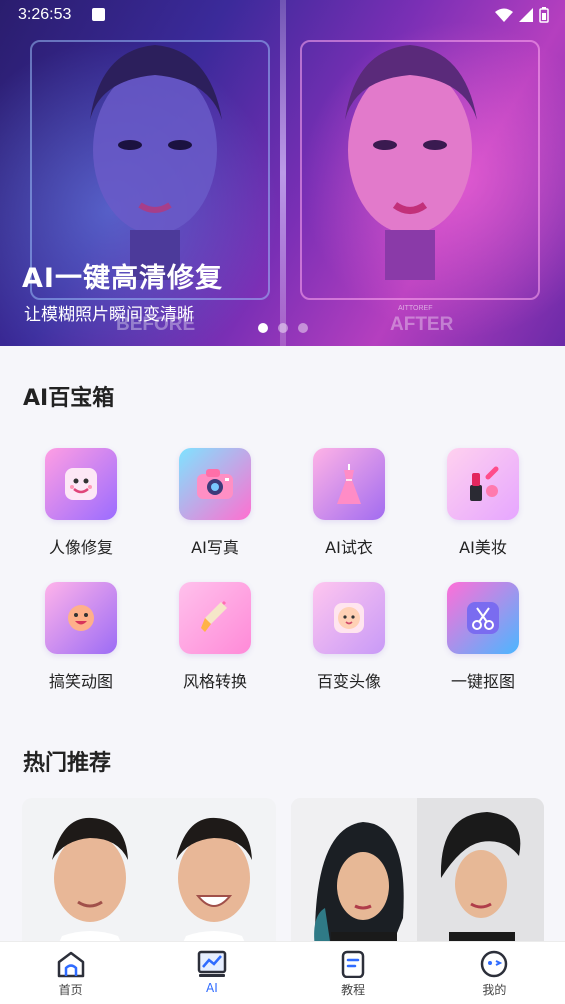  I want to click on tool-label: 百变头像, so click(348, 681).